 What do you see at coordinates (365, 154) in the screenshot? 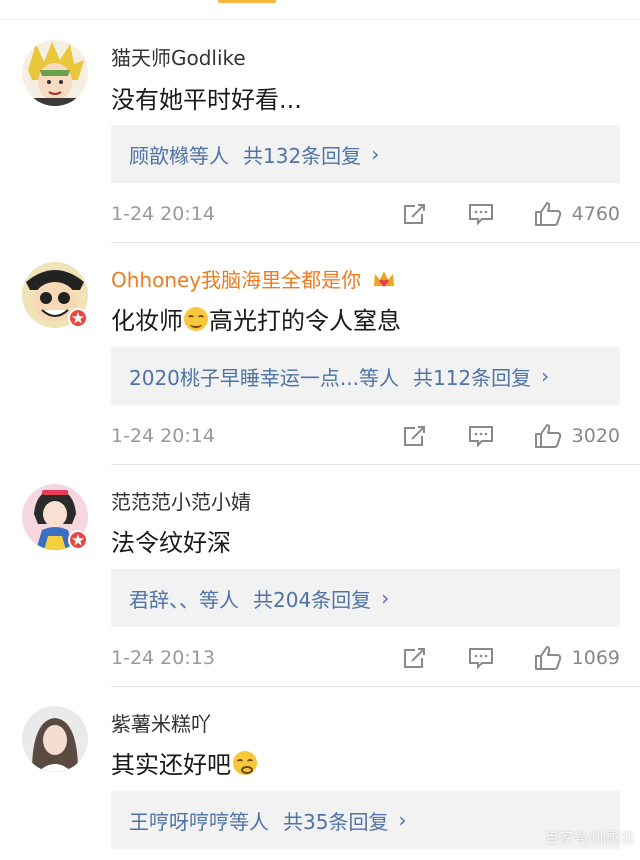
I see `replies-preview: 顾歆橼 等人 共132条回复 ›` at bounding box center [365, 154].